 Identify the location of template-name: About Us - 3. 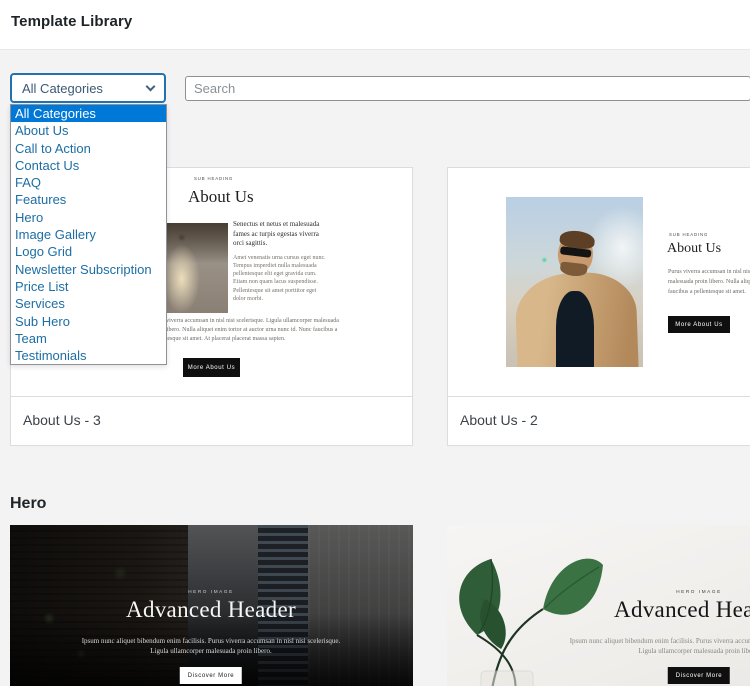
(62, 420).